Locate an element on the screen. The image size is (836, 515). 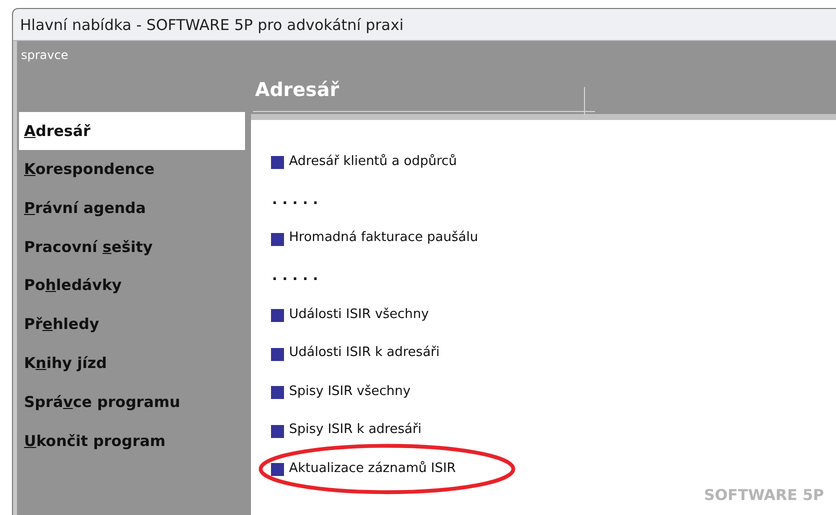
sidebar-item: Ukončit program is located at coordinates (135, 441).